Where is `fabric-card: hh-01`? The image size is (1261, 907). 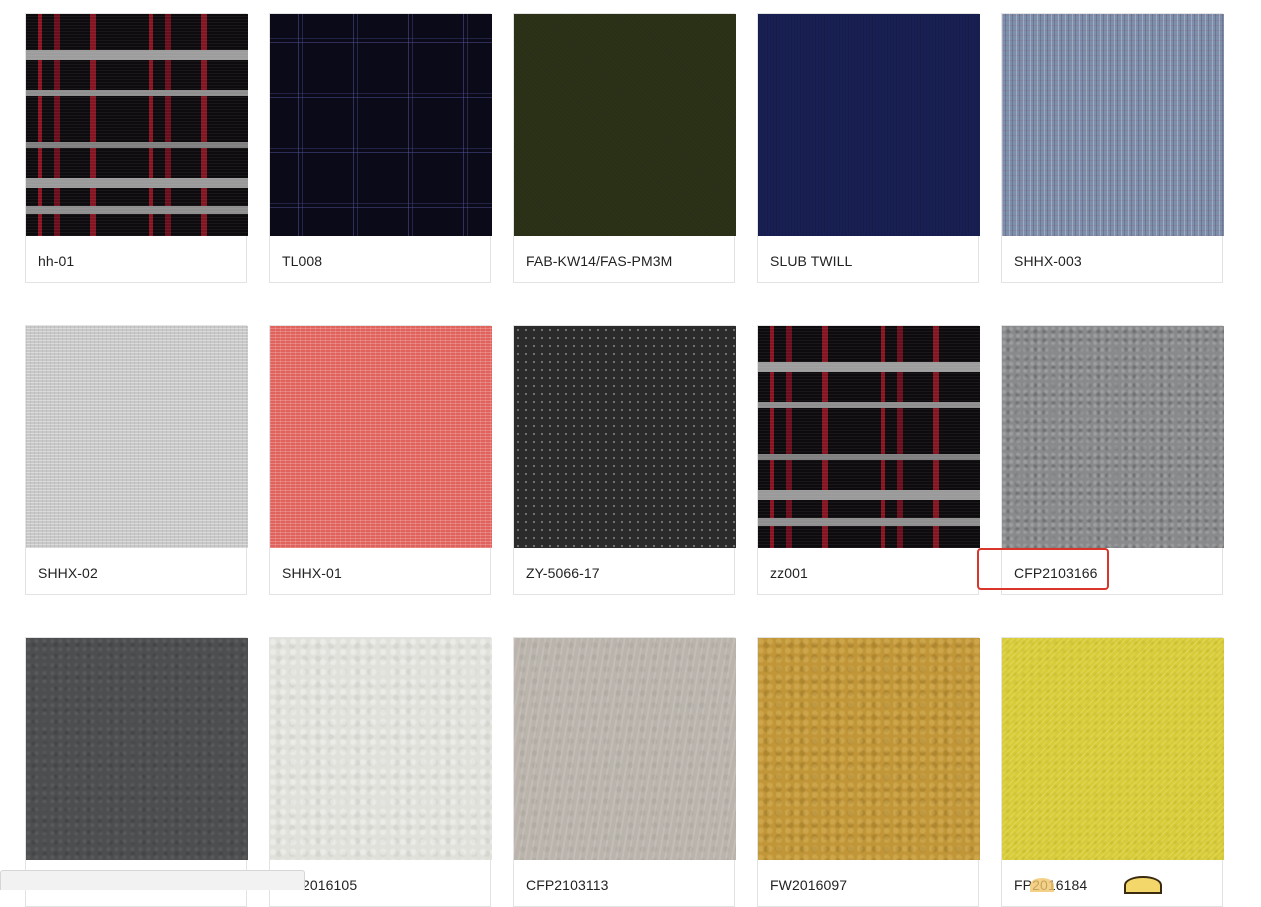 fabric-card: hh-01 is located at coordinates (136, 148).